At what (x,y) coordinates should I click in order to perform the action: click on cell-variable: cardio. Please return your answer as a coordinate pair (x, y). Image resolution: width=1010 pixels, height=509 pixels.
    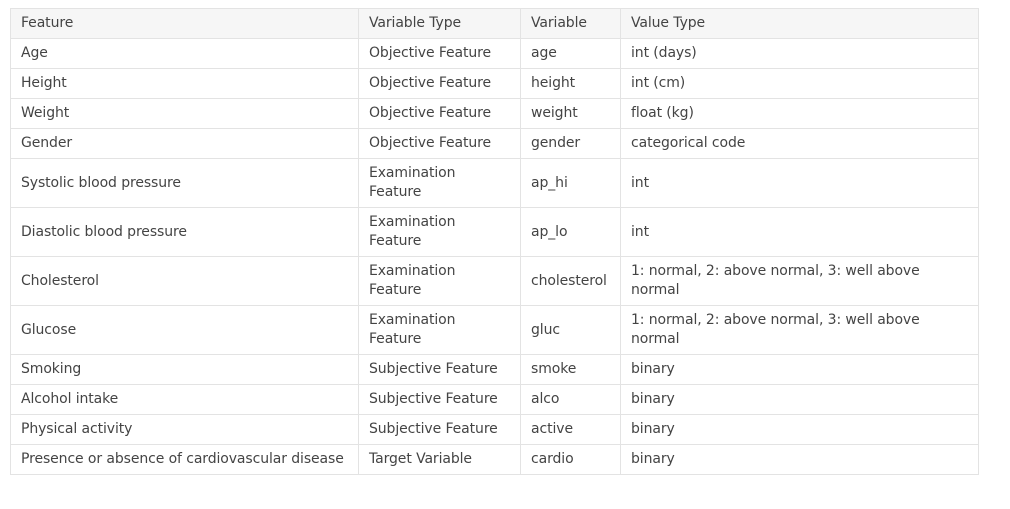
    Looking at the image, I should click on (570, 459).